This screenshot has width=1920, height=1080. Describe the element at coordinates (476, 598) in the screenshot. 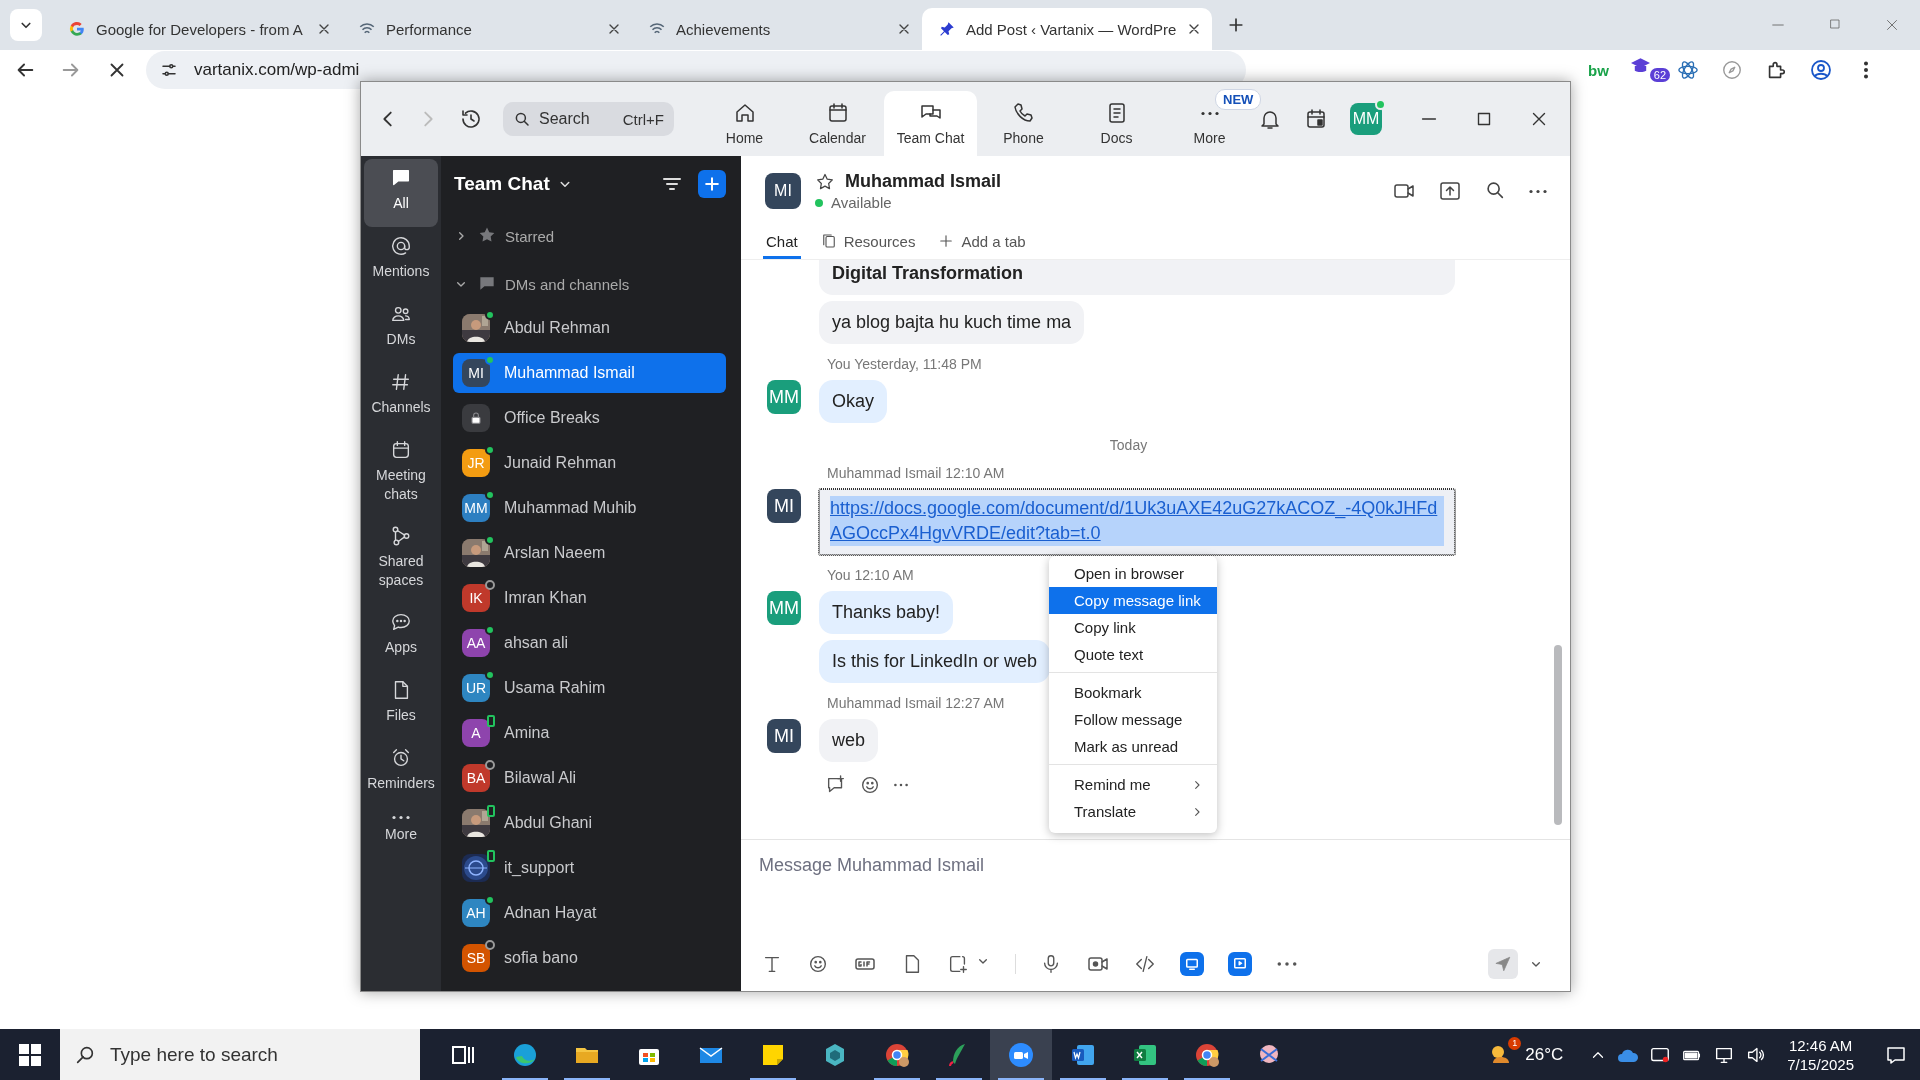

I see `avatar-initials: IK` at that location.